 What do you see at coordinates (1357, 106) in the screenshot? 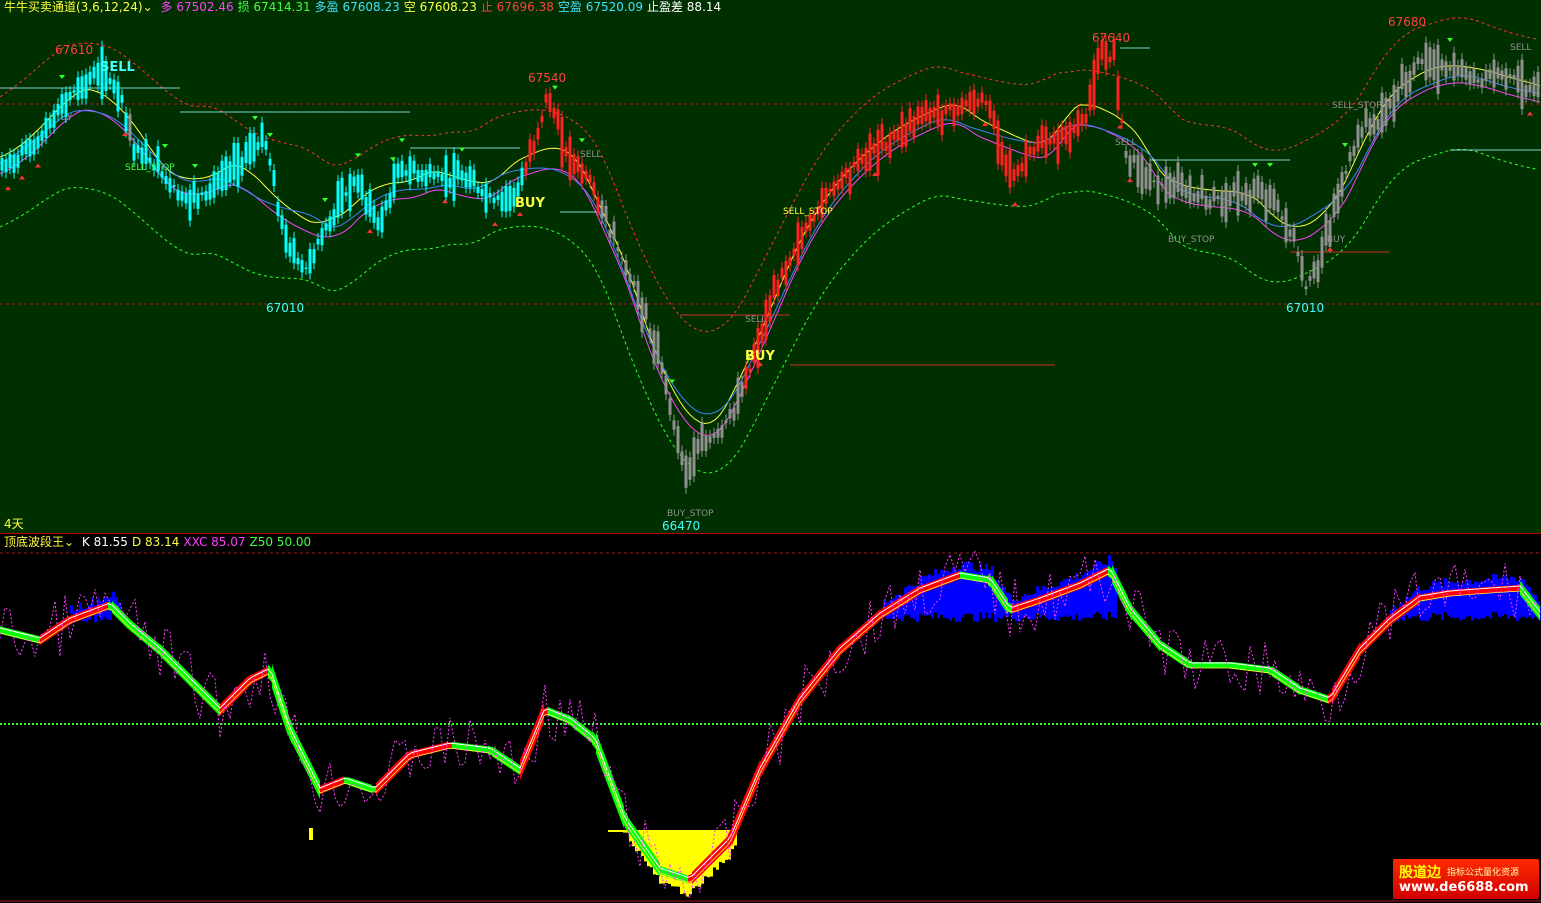
I see `signal-label: SELL_STOP` at bounding box center [1357, 106].